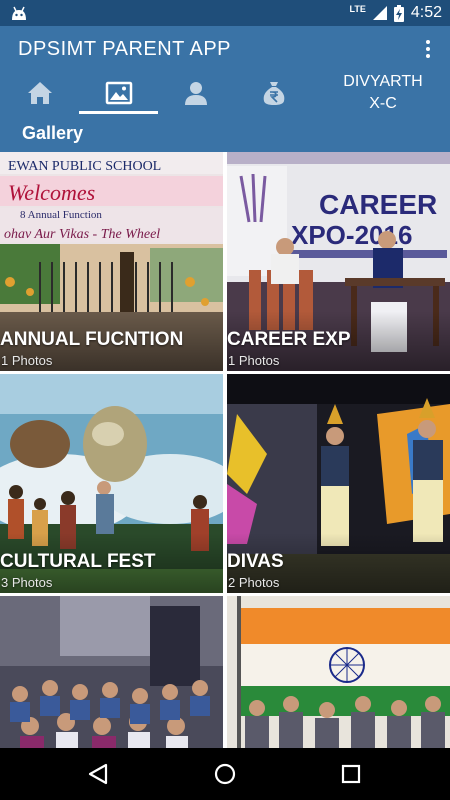  I want to click on student-selector: DIVYARTH X-C, so click(383, 93).